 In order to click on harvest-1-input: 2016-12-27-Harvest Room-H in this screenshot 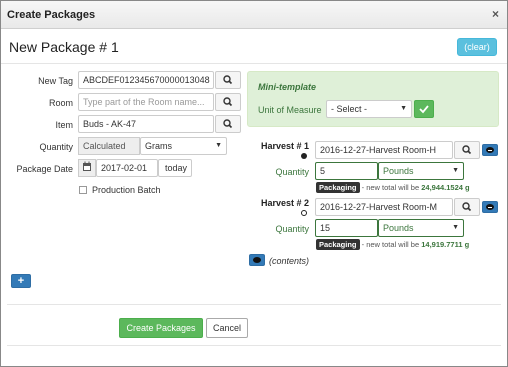, I will do `click(384, 150)`.